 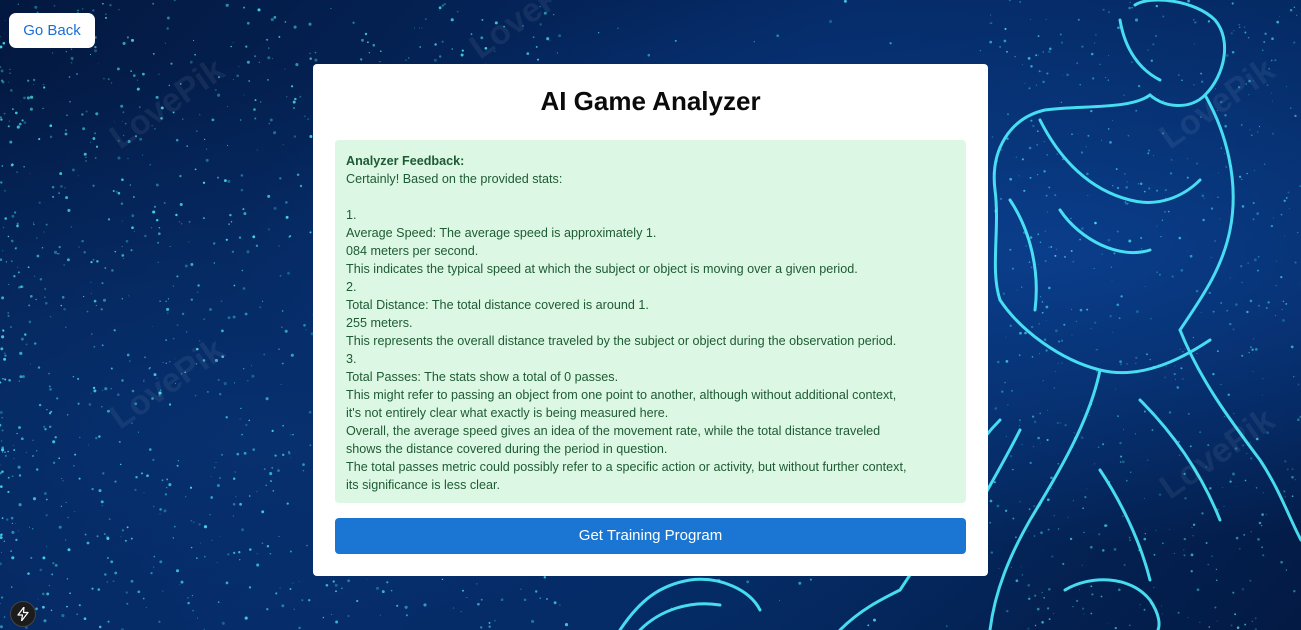 What do you see at coordinates (23, 614) in the screenshot?
I see `dev-tools-badge` at bounding box center [23, 614].